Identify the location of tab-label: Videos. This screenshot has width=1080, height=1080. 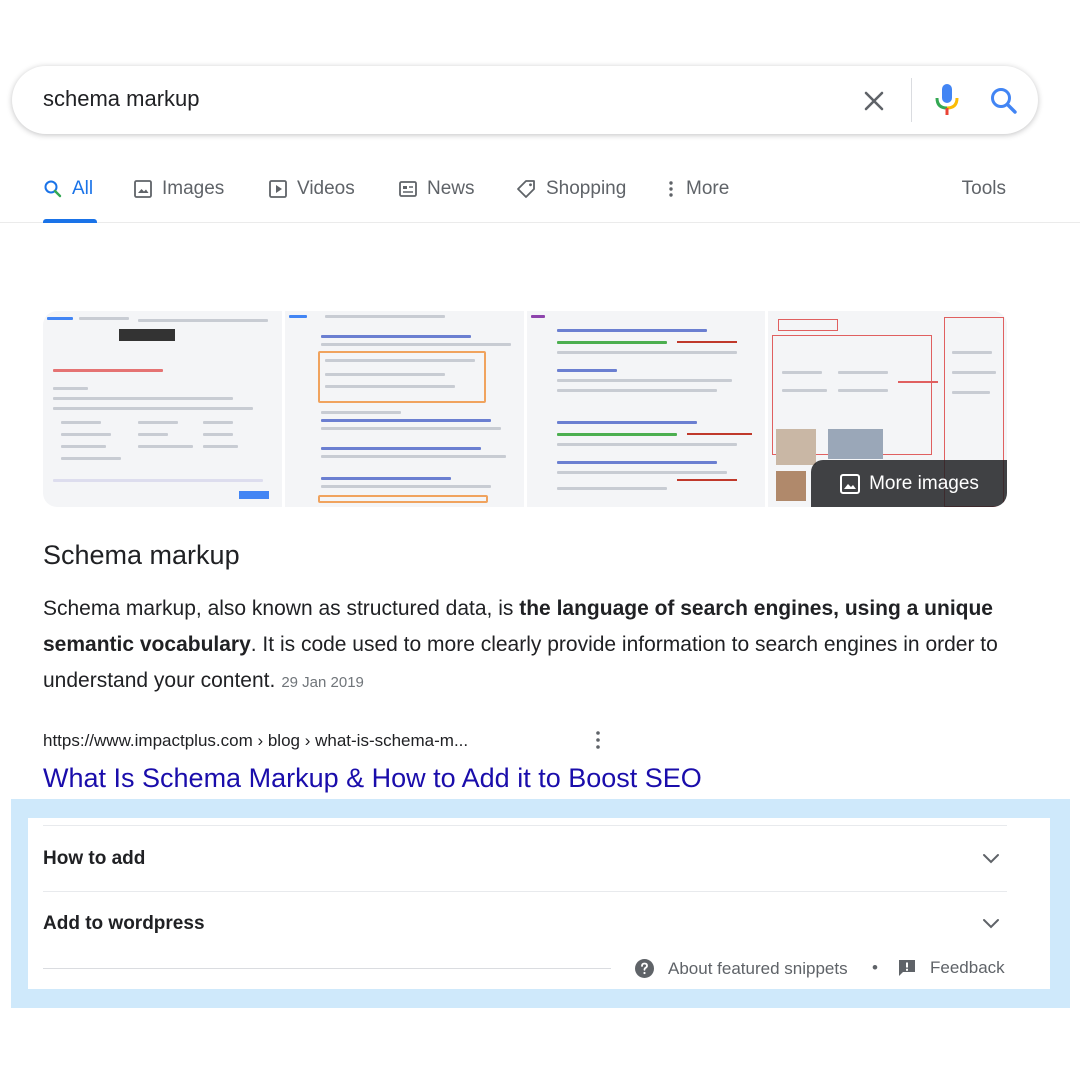
(326, 188).